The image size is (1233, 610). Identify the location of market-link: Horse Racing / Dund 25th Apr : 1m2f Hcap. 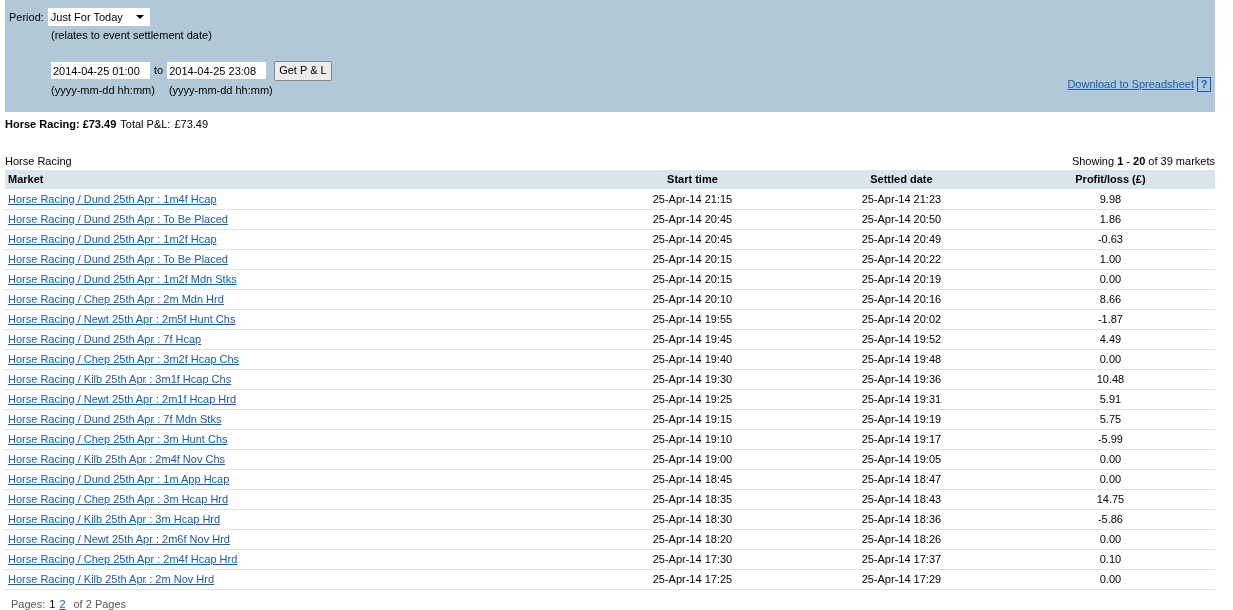
(112, 238).